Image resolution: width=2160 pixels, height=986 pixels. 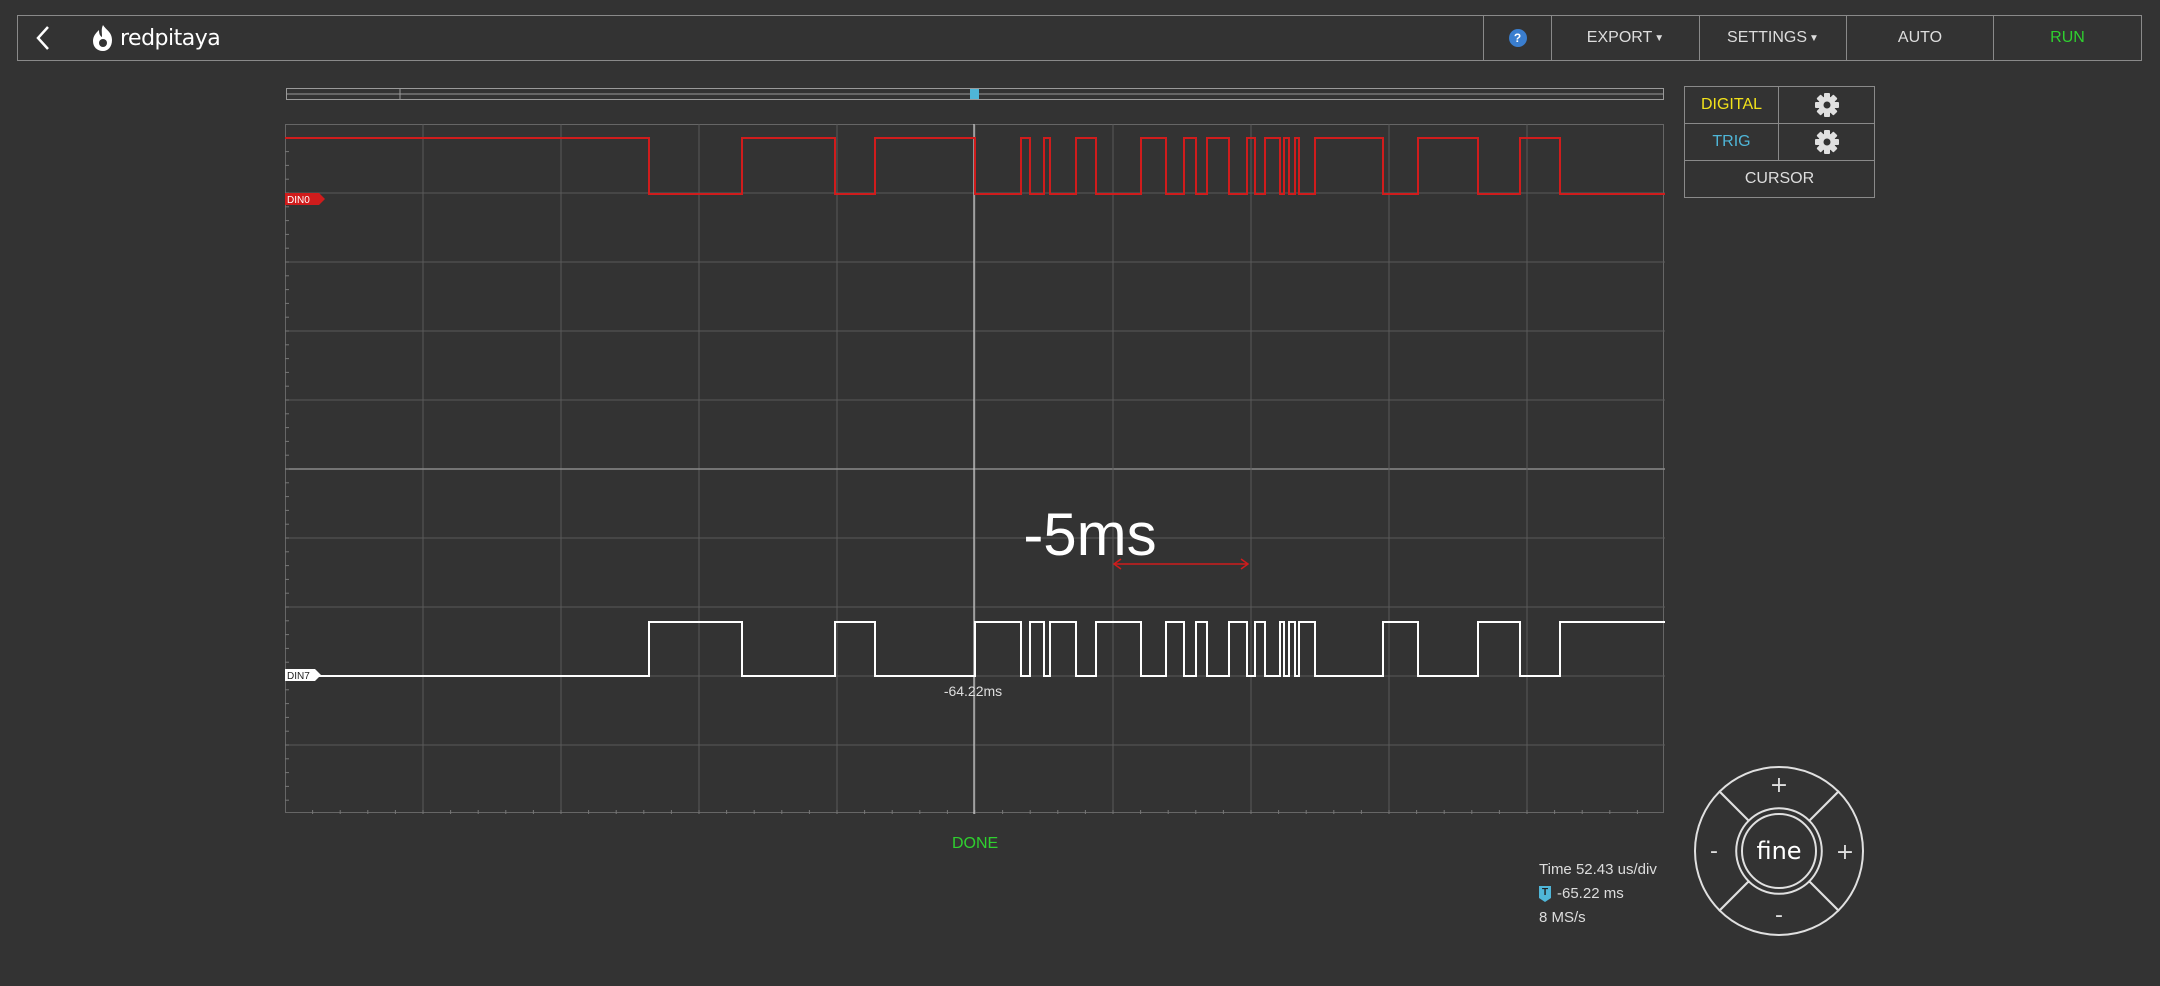 I want to click on back-button, so click(x=43, y=38).